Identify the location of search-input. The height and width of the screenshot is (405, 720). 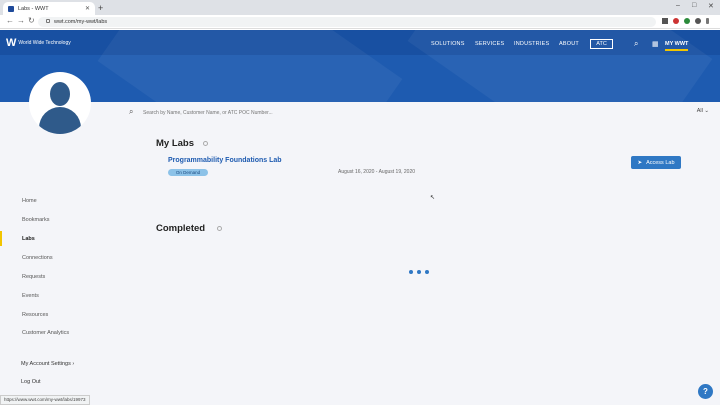
(343, 112).